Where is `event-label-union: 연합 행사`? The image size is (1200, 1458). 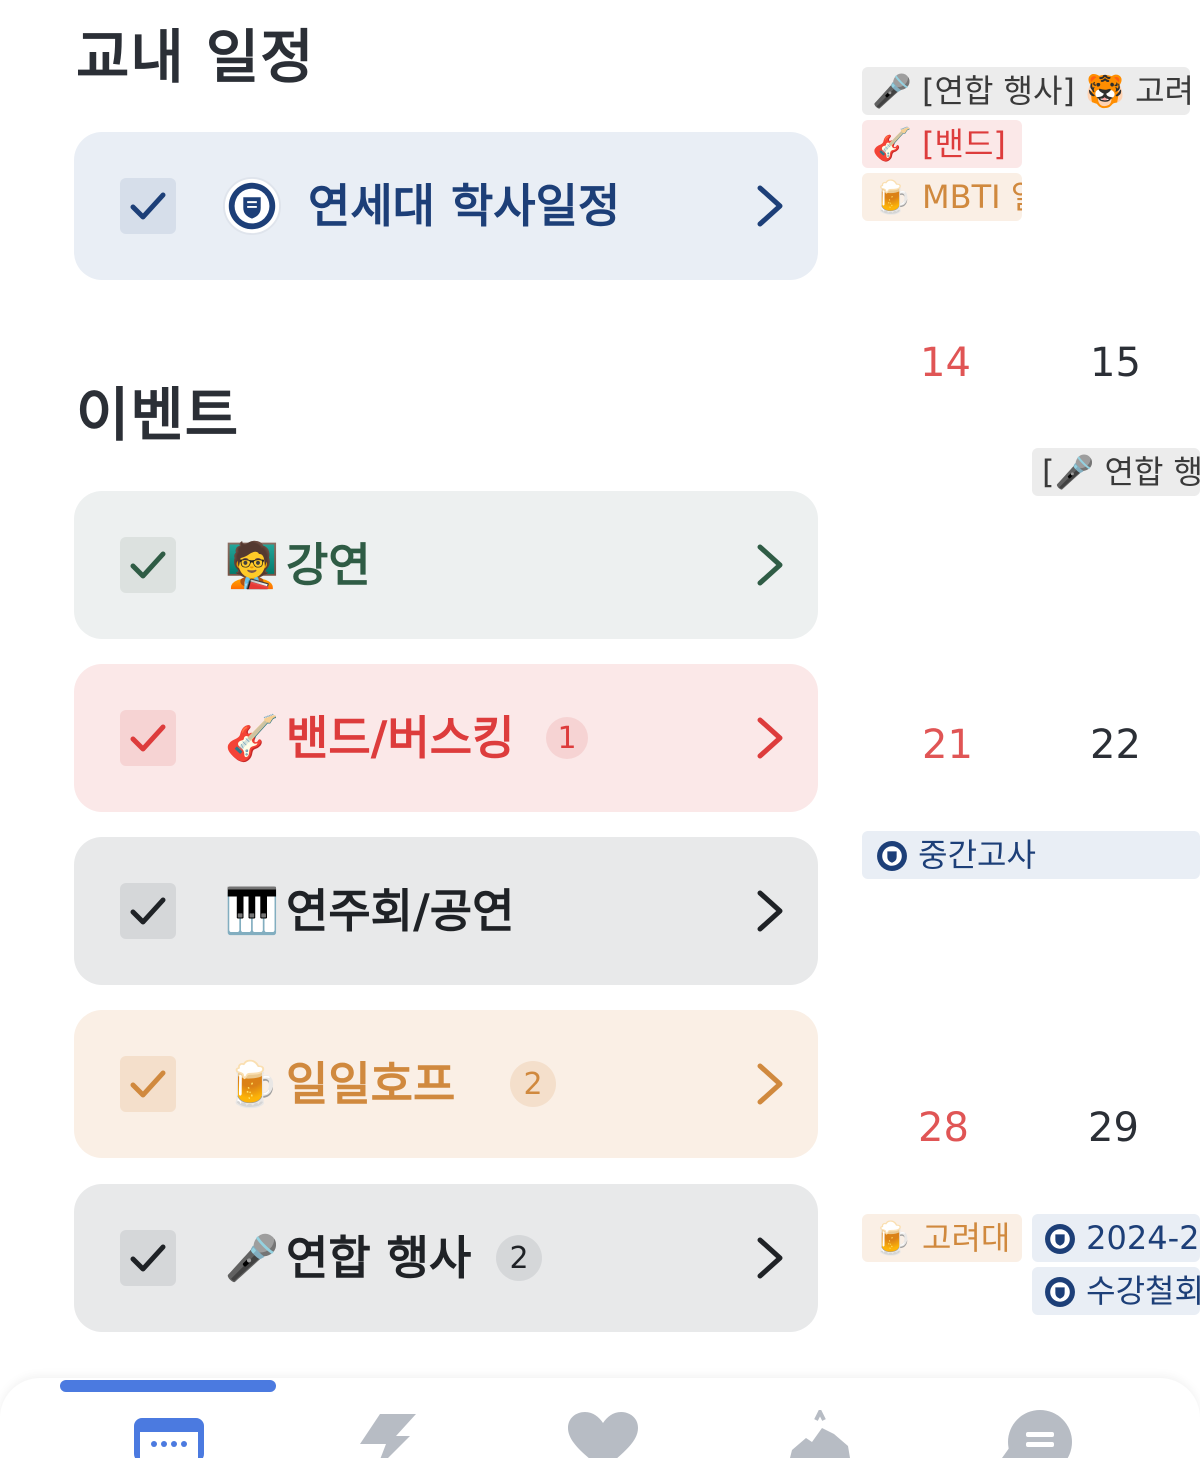 event-label-union: 연합 행사 is located at coordinates (379, 1258).